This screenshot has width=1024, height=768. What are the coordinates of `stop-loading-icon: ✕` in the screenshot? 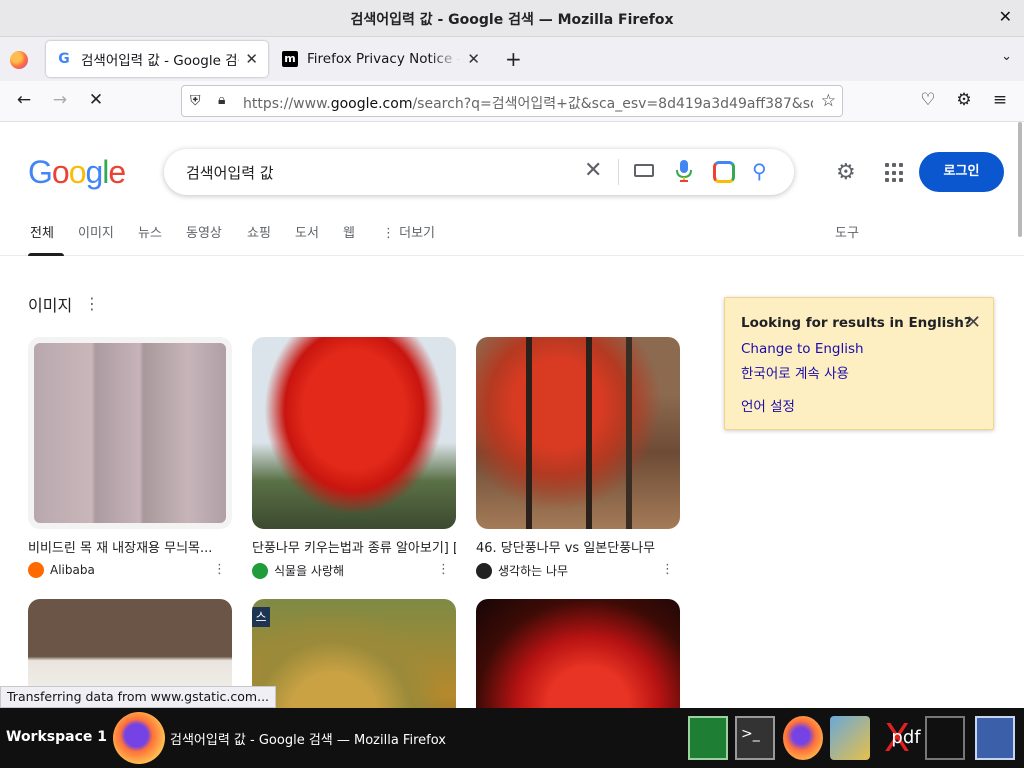 It's located at (96, 100).